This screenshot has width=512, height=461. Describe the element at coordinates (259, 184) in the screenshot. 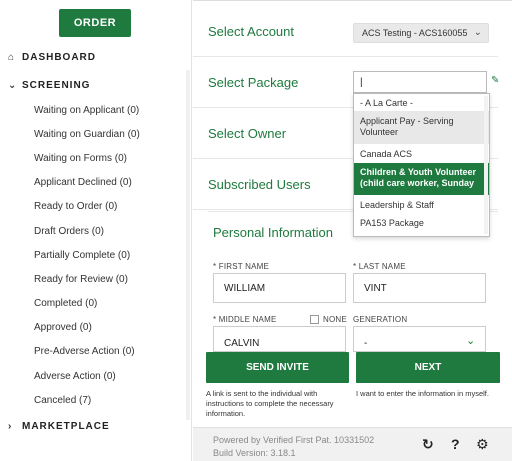

I see `subscribed-users-label: Subscribed Users` at that location.